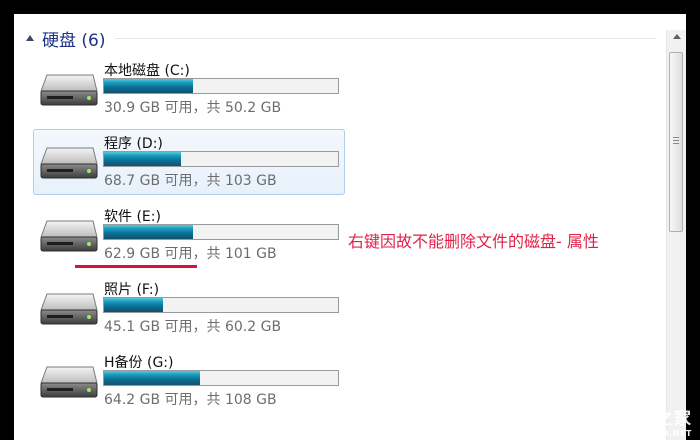 The width and height of the screenshot is (700, 440). I want to click on scroll-thumb, so click(676, 142).